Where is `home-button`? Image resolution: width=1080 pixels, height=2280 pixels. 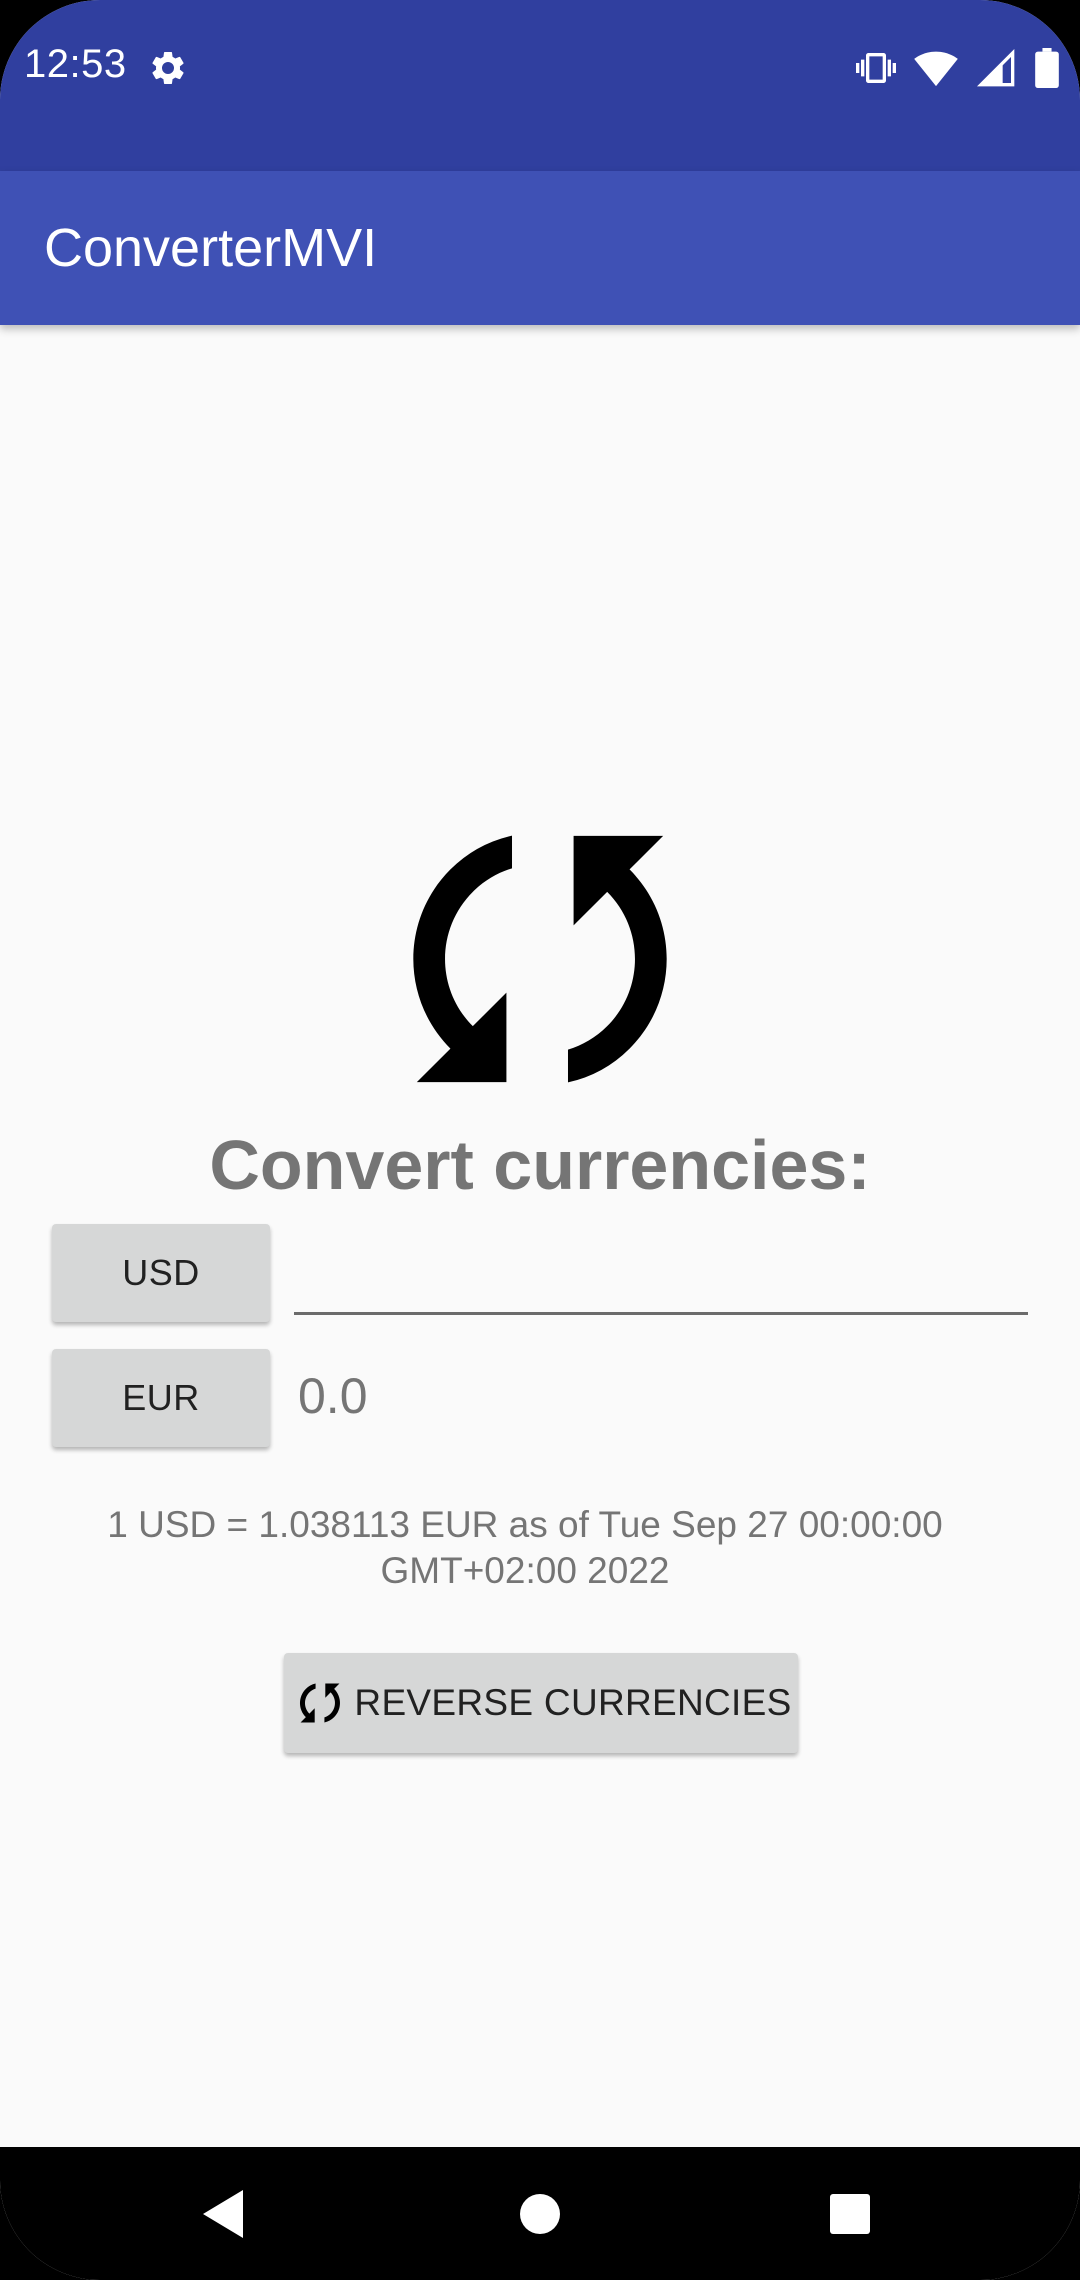 home-button is located at coordinates (540, 2213).